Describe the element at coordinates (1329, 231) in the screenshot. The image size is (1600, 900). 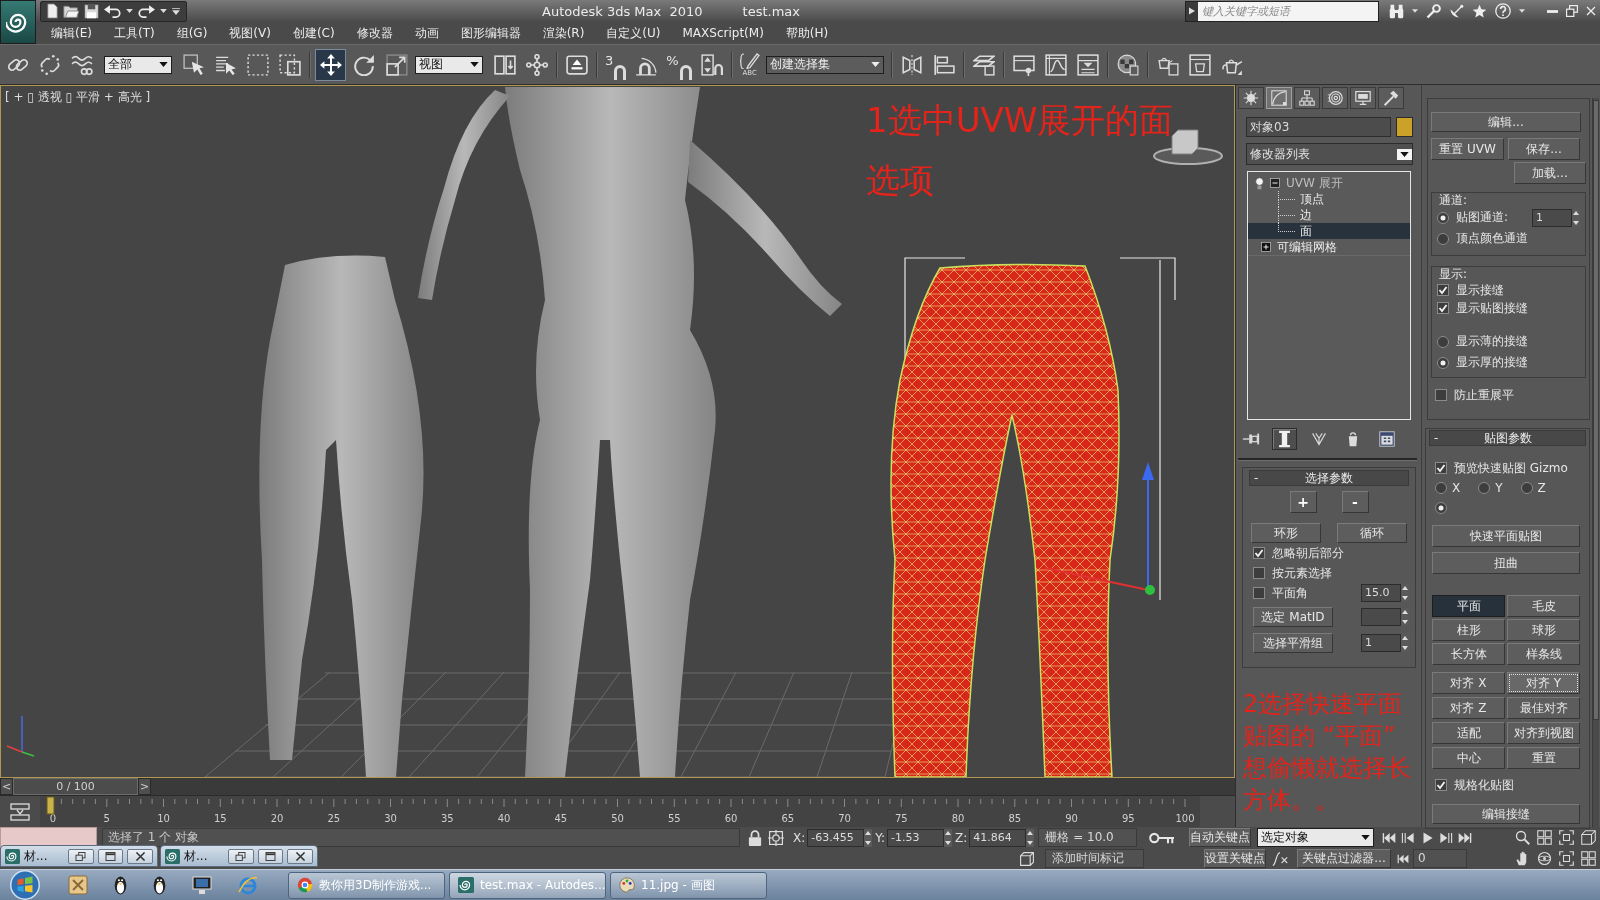
I see `sub-object-level: 面` at that location.